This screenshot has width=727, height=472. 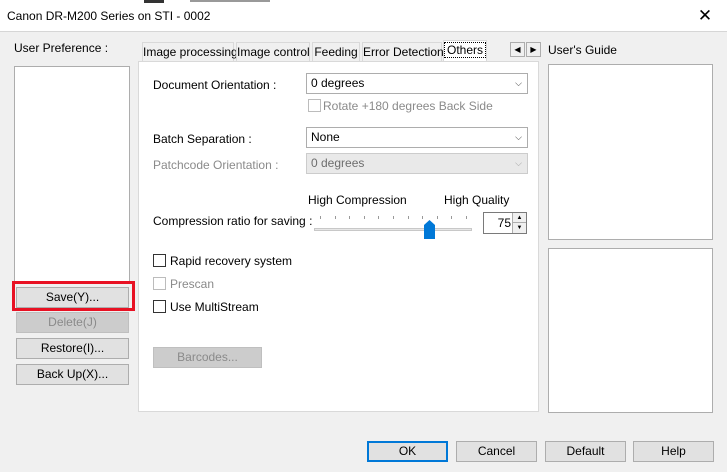 I want to click on close-button: ✕, so click(x=705, y=16).